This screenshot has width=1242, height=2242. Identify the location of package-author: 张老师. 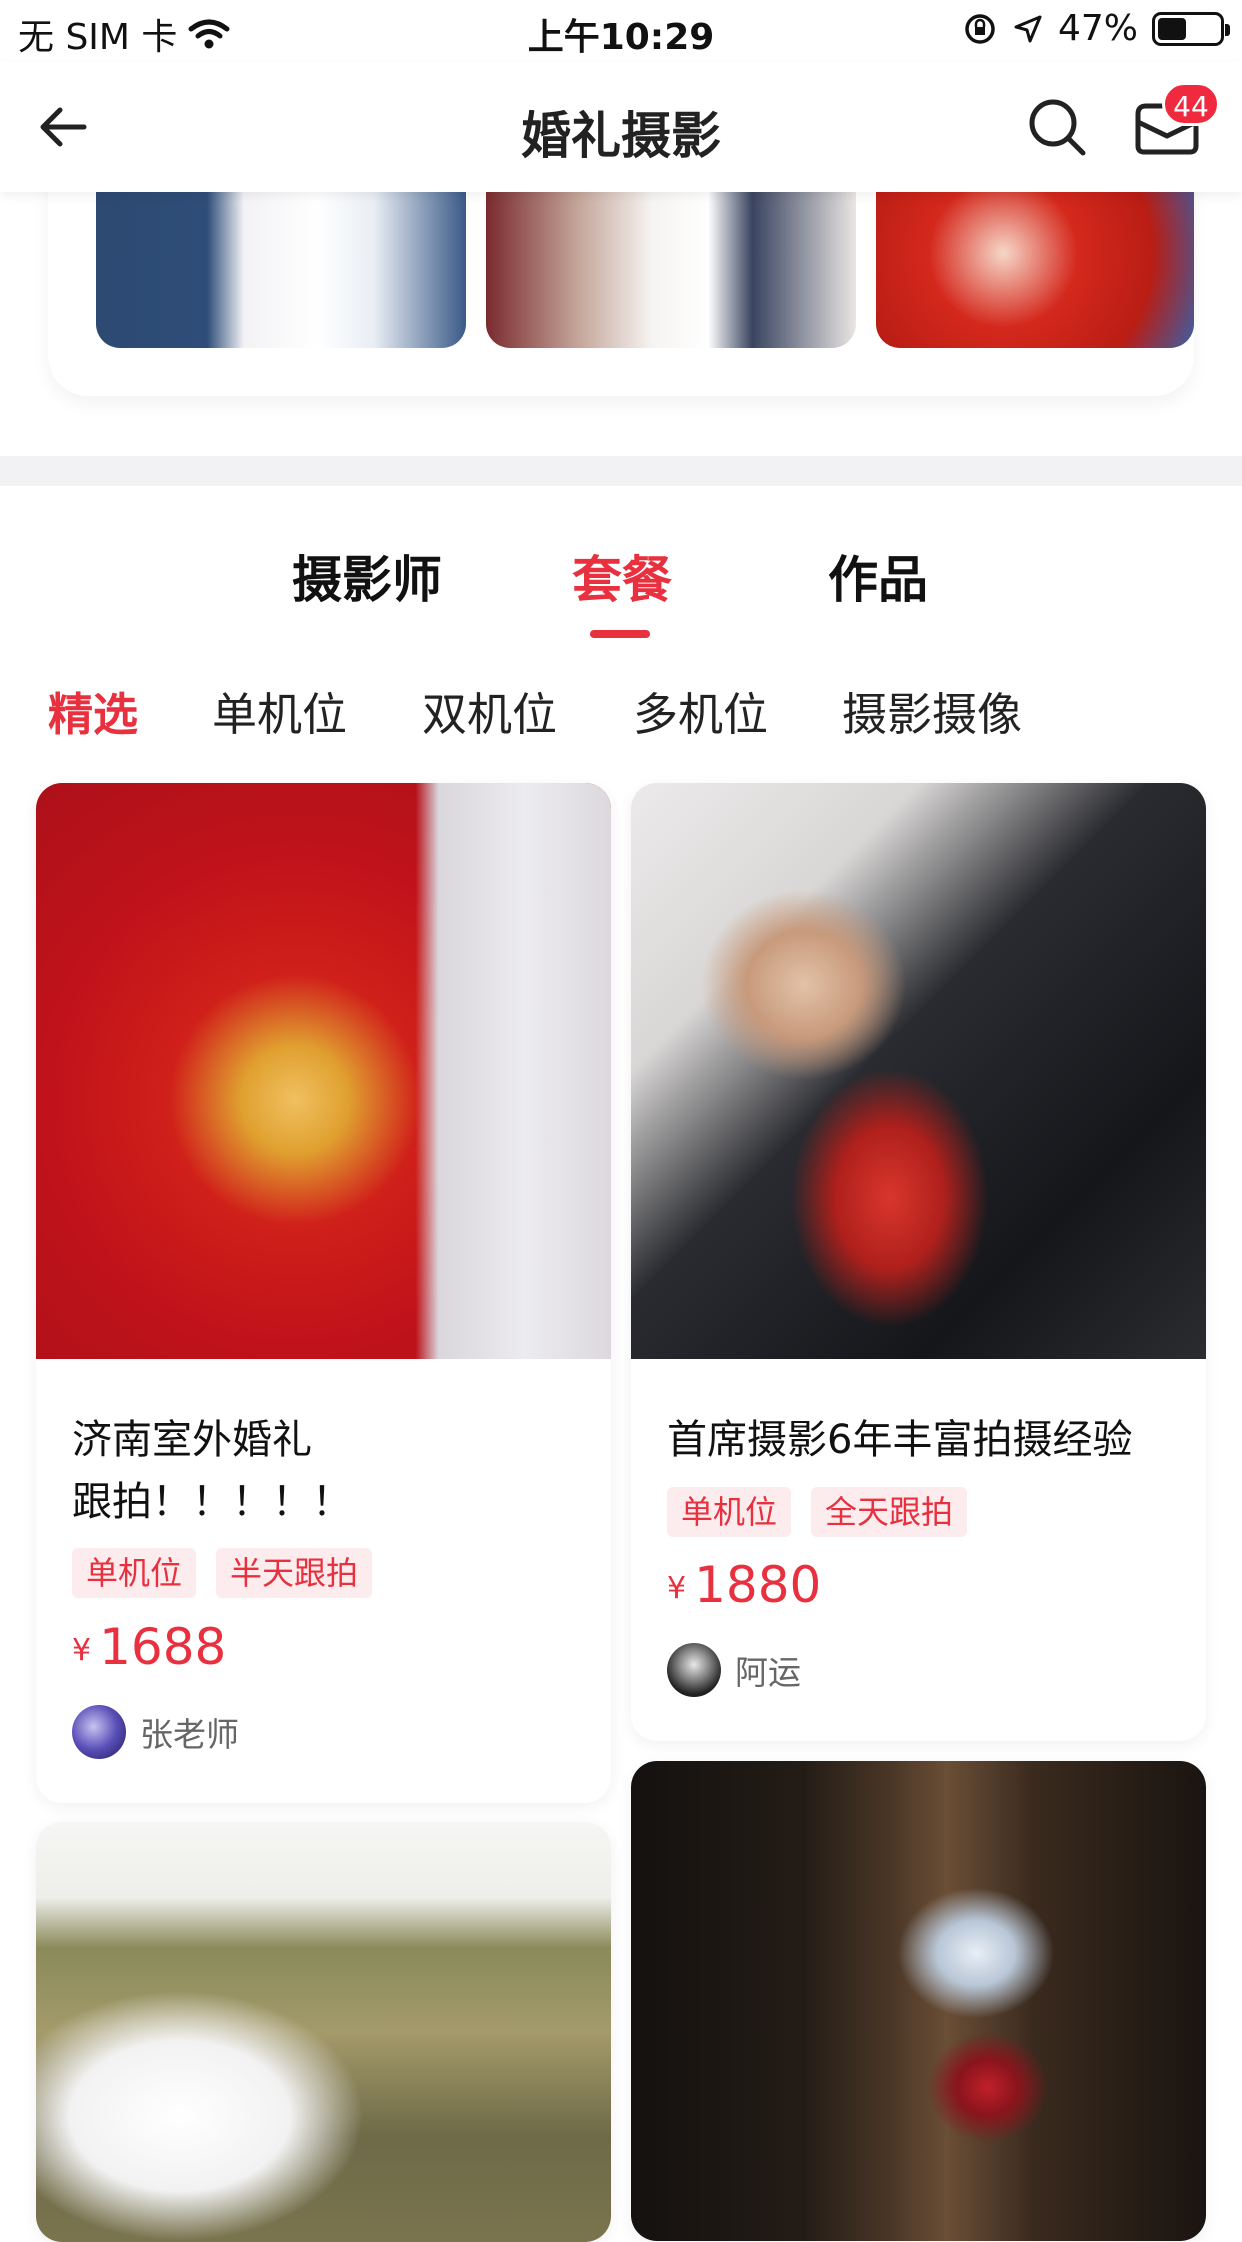
(155, 1732).